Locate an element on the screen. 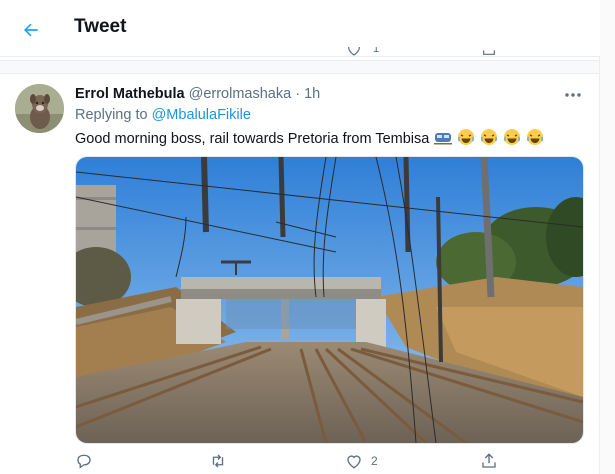 The width and height of the screenshot is (615, 474). more-horizontal-icon is located at coordinates (573, 95).